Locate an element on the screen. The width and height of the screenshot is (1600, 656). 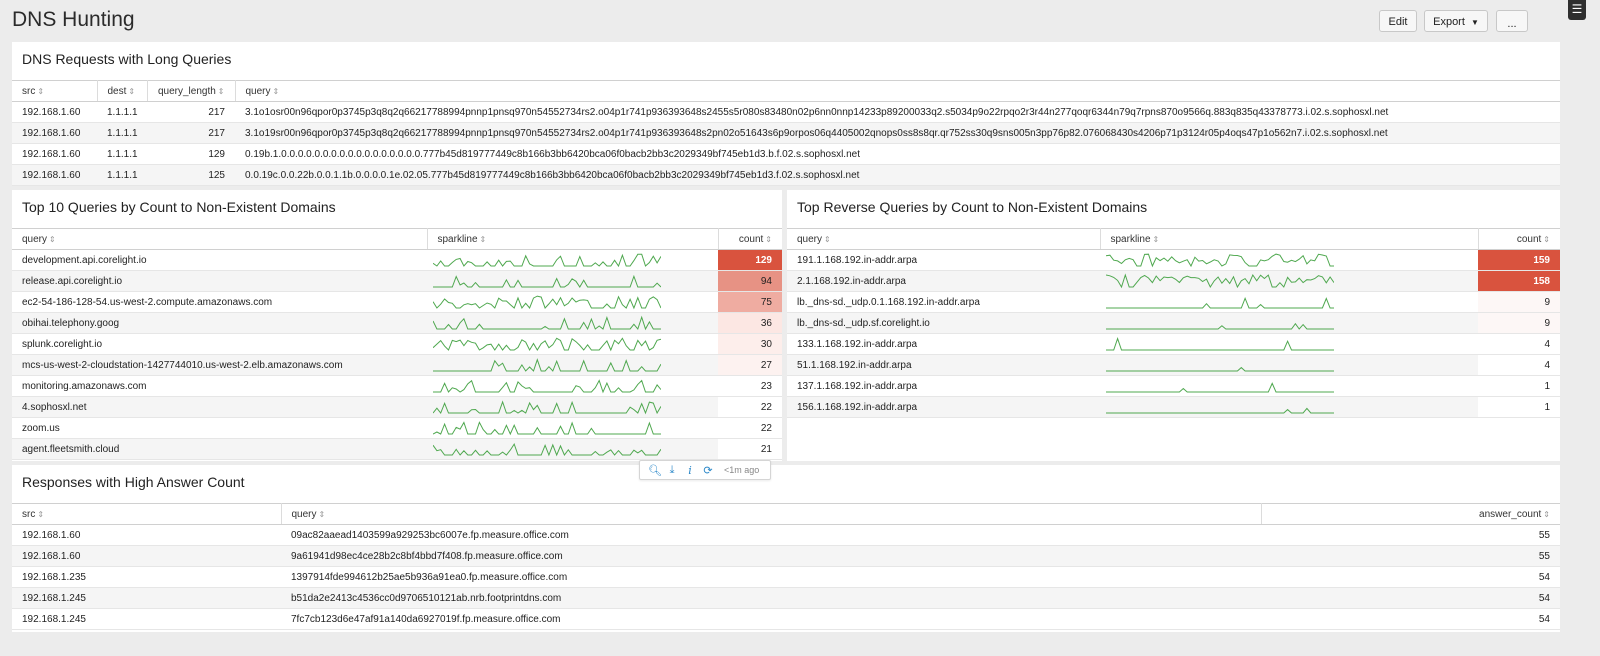
column-header-query-length: query_length ⇕ is located at coordinates (191, 91).